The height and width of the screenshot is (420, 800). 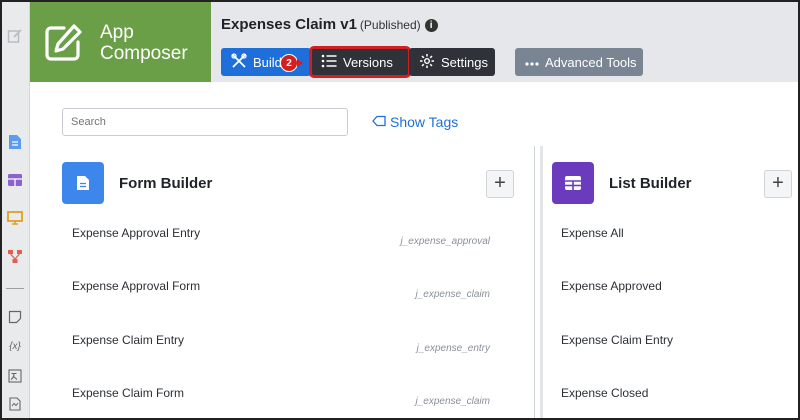 I want to click on panel-scrollbar, so click(x=541, y=282).